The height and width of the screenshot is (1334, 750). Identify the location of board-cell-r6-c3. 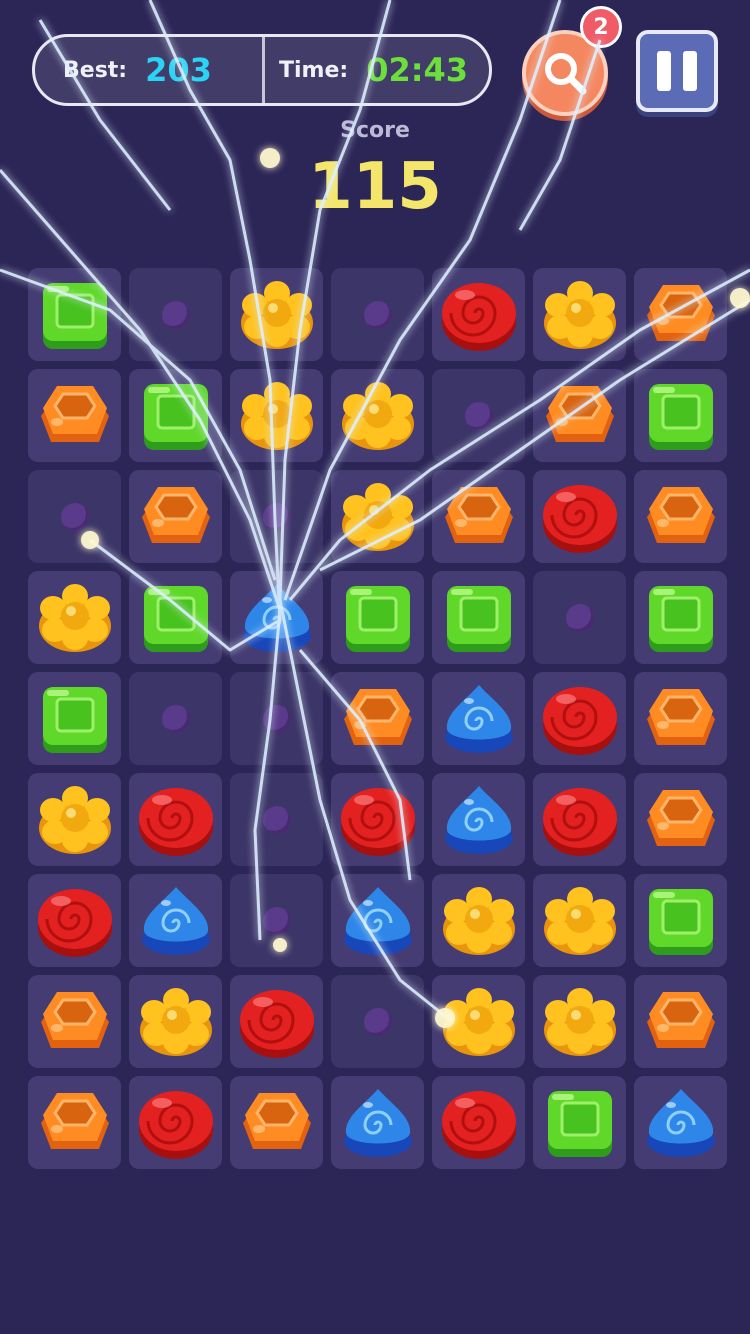
(276, 819).